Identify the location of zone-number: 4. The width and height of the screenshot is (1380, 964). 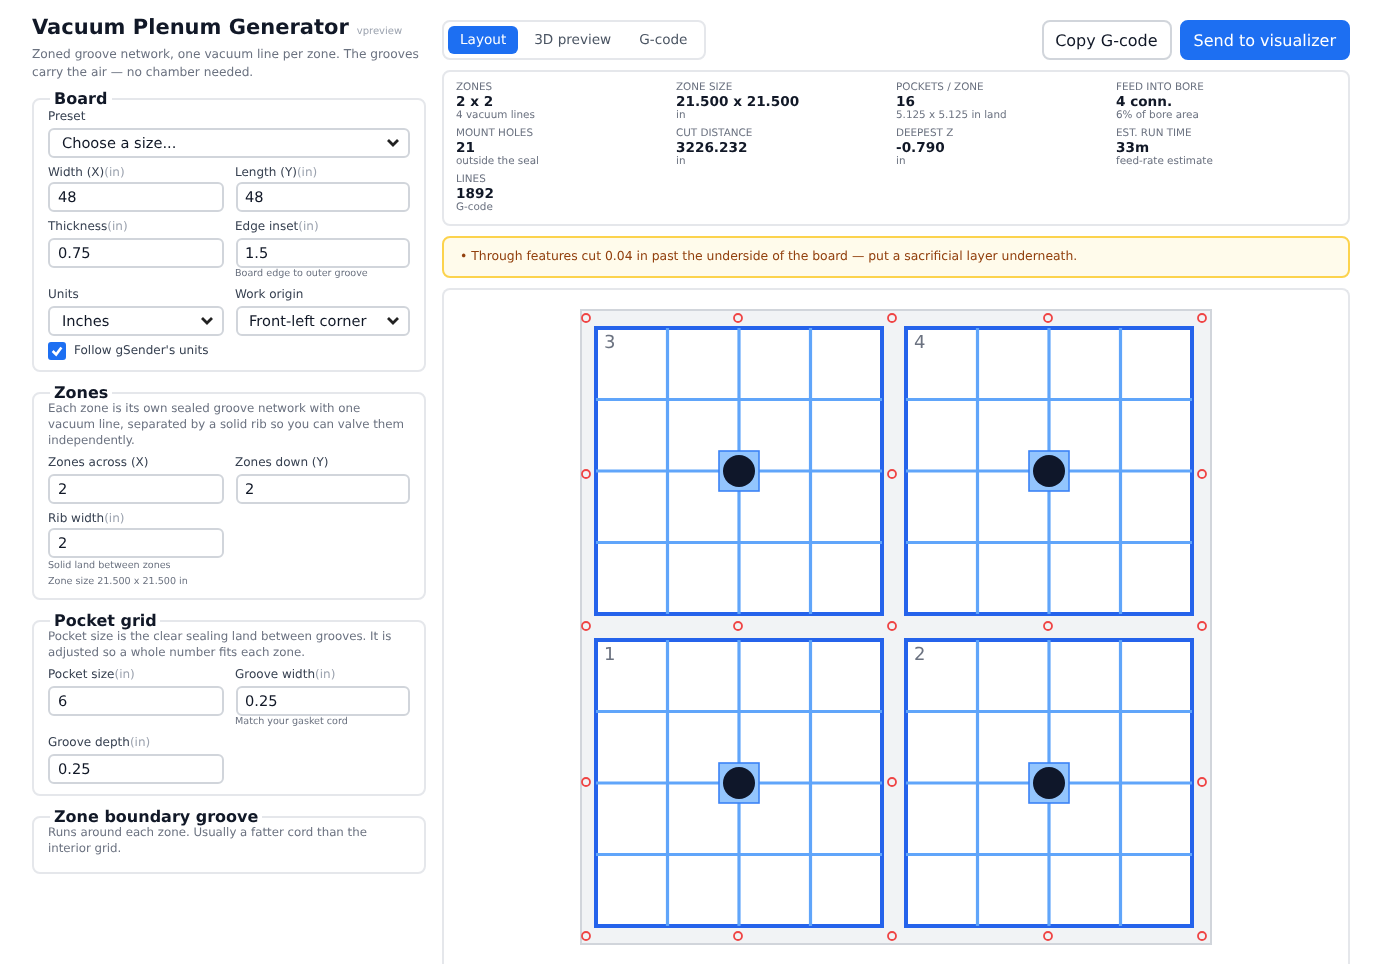
(920, 344).